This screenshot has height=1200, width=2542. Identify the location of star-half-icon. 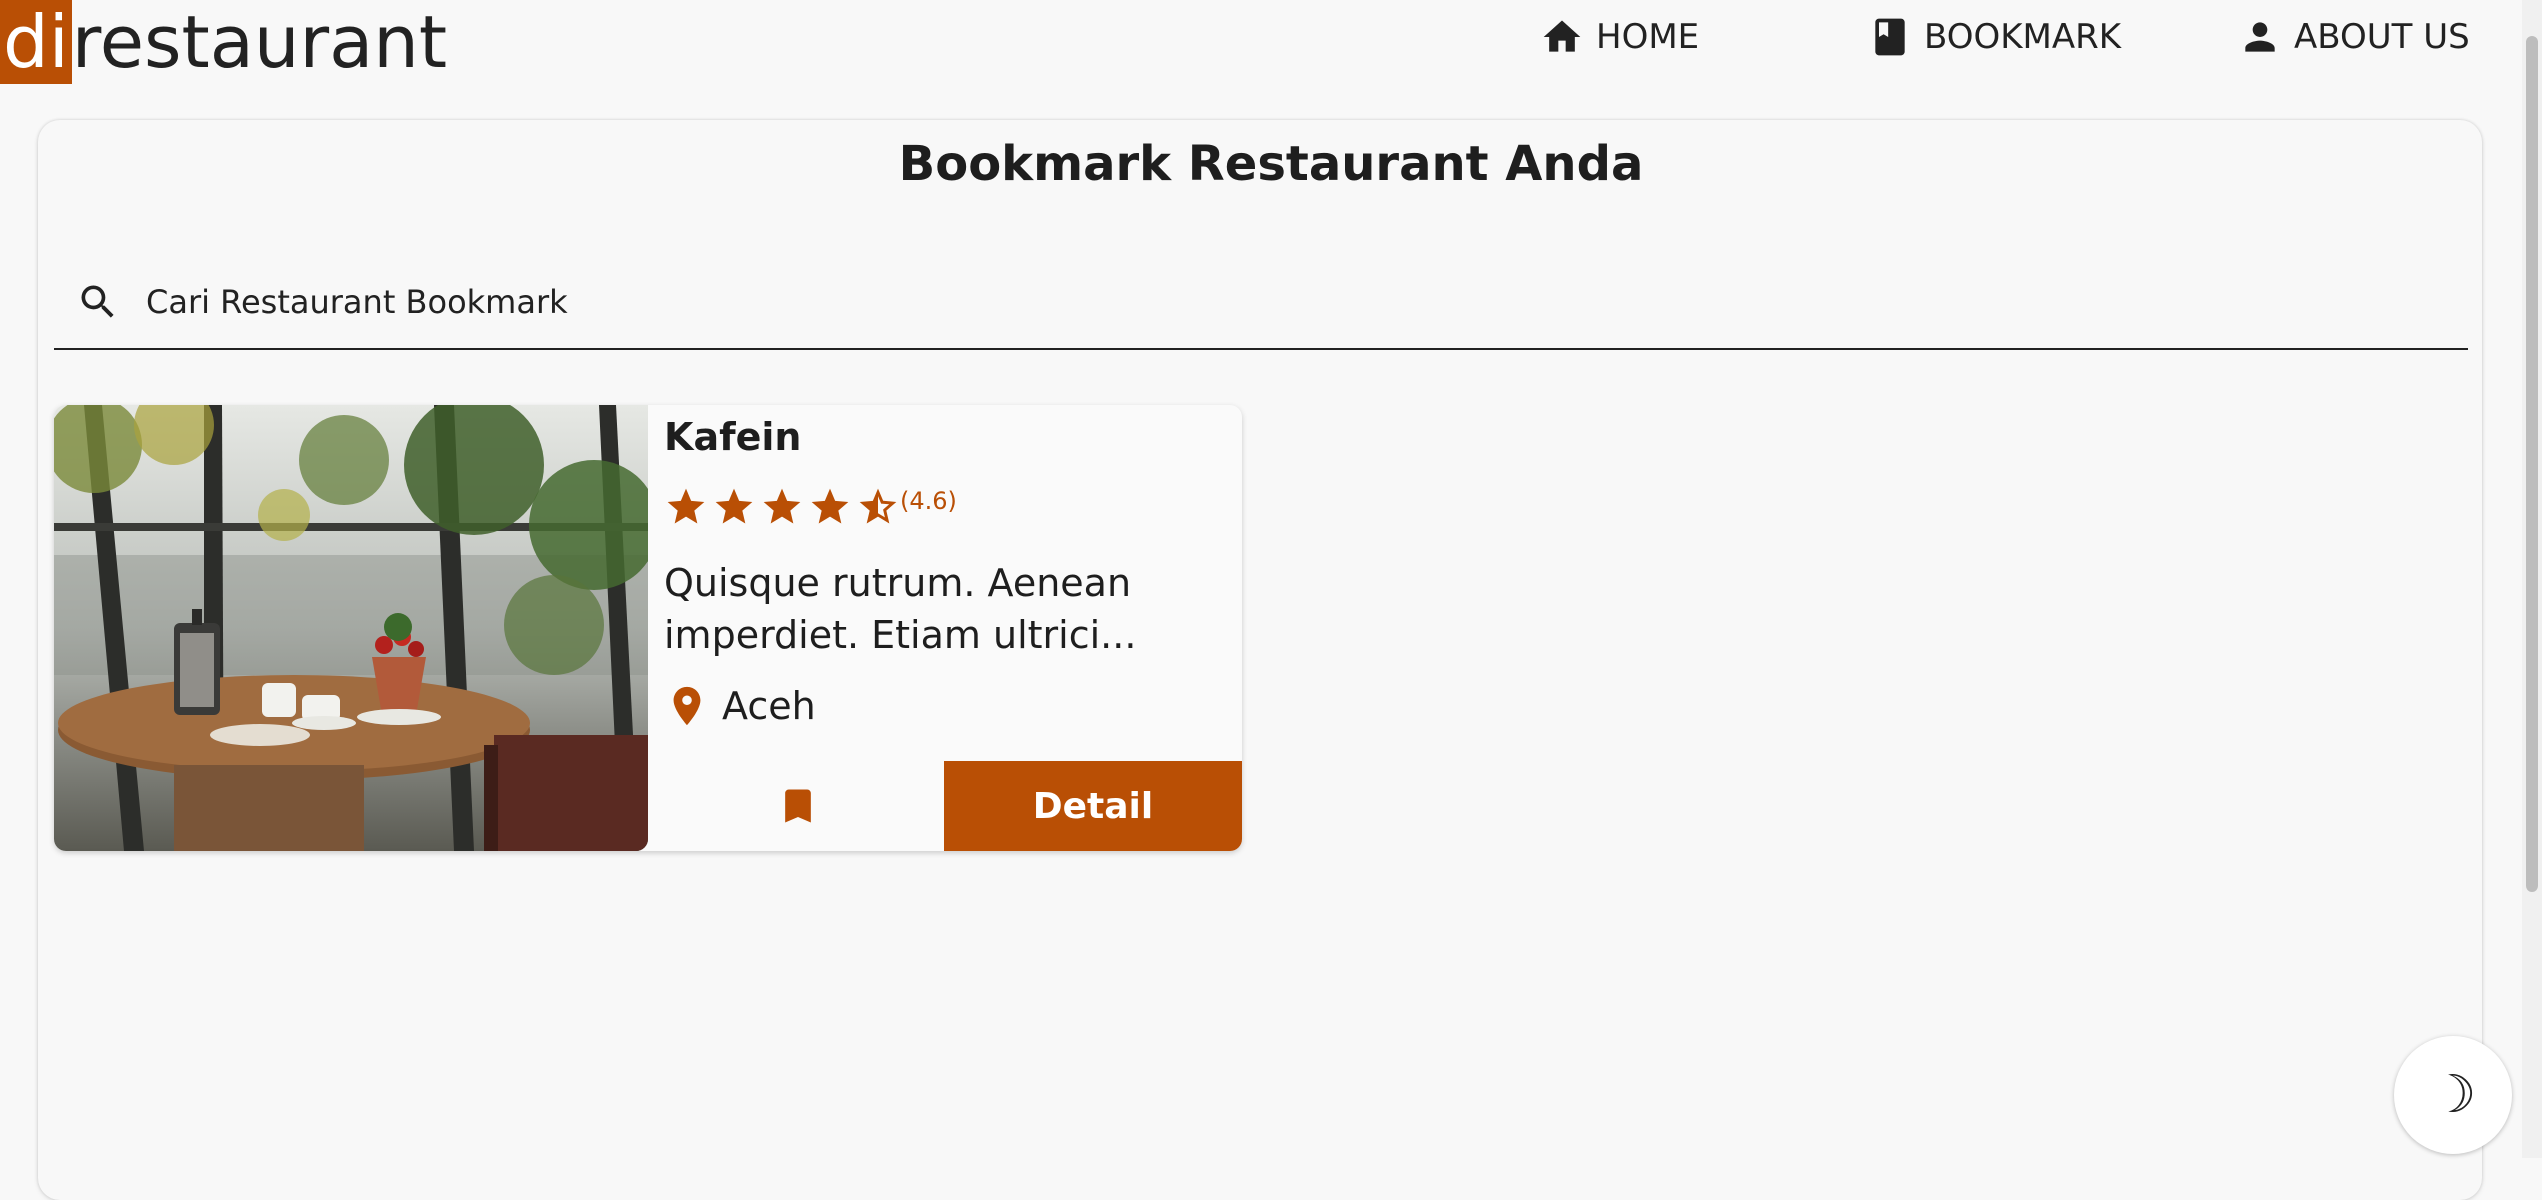
(878, 506).